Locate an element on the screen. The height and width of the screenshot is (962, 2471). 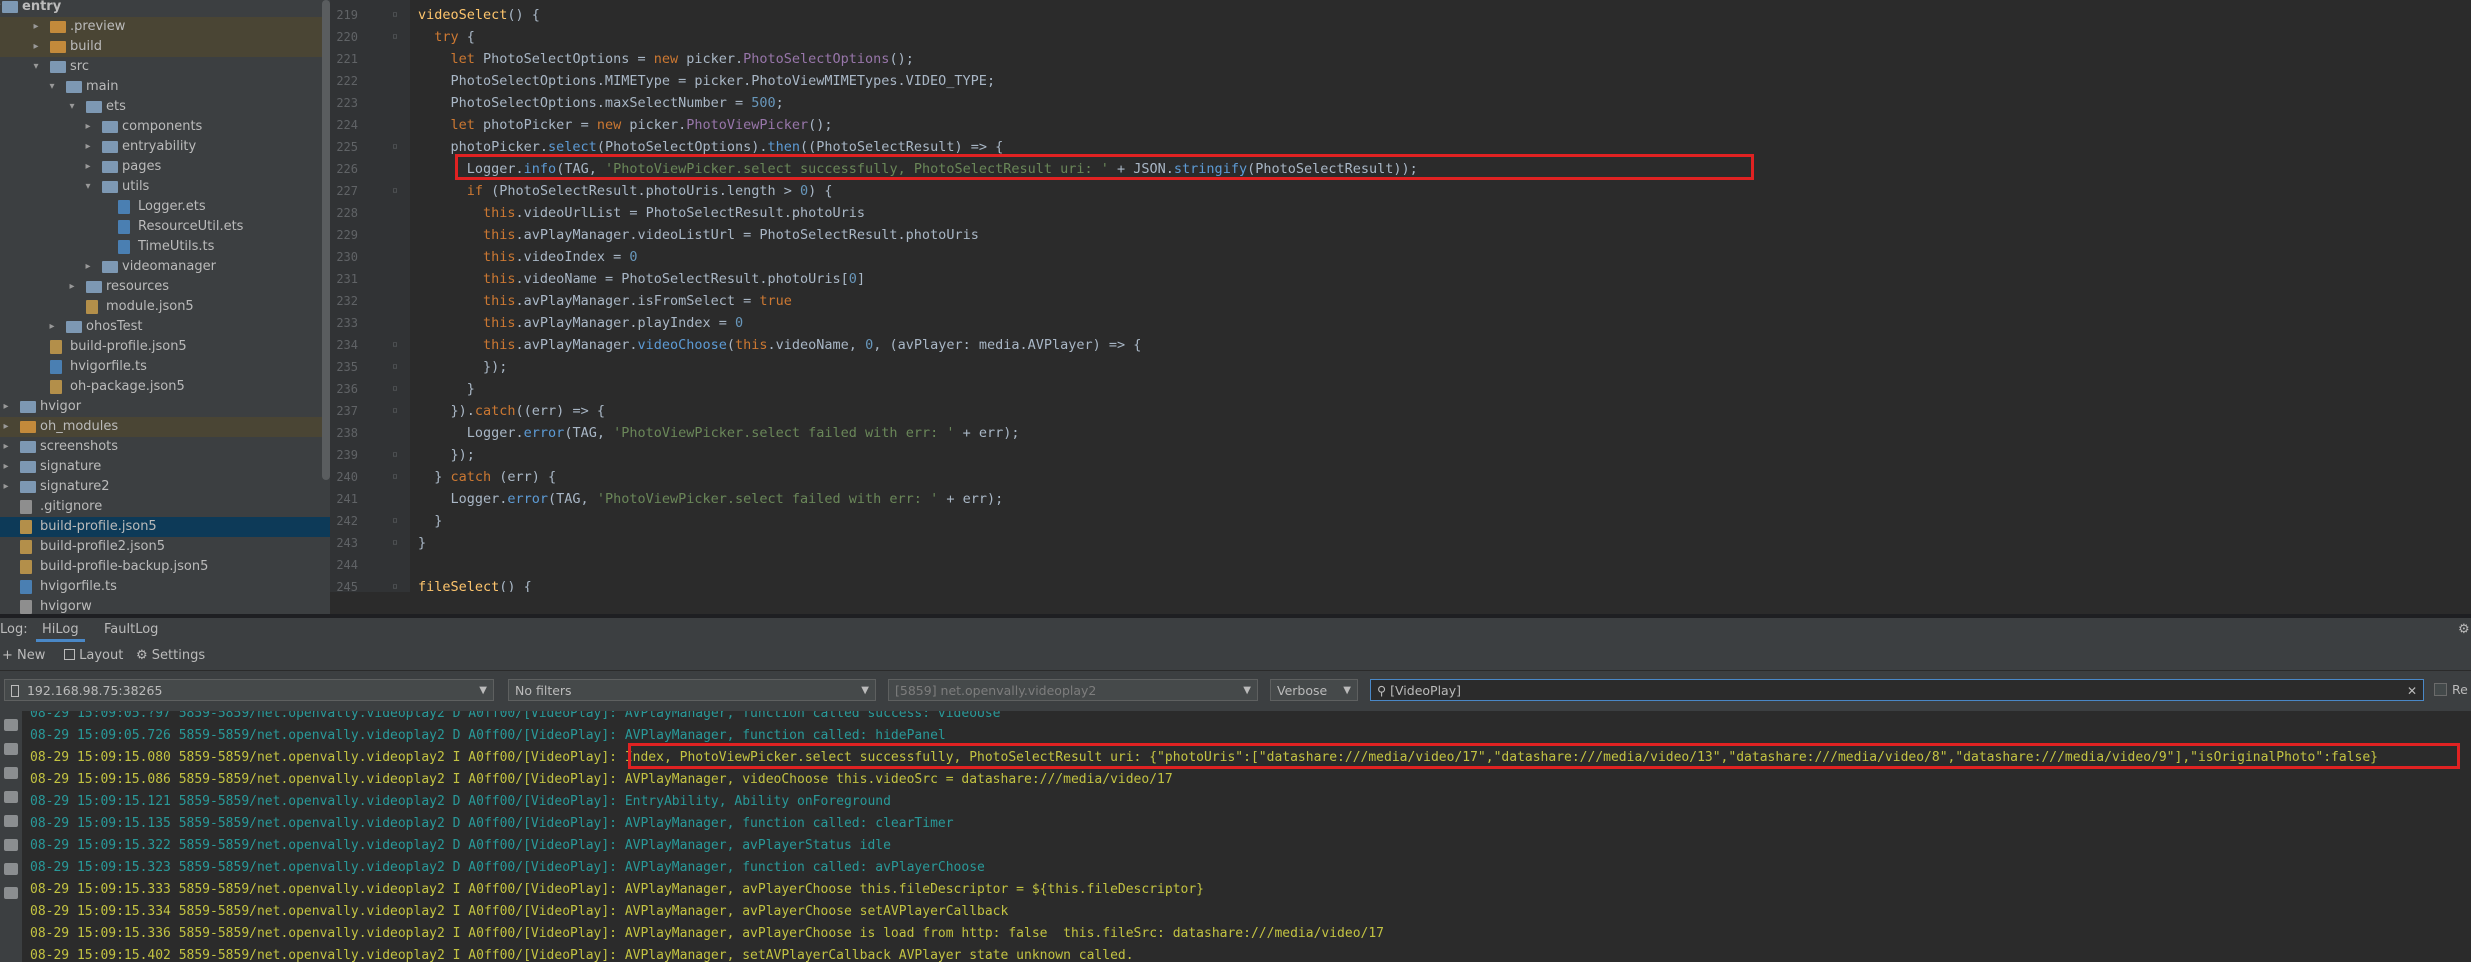
tree-item: ▸ hvigor is located at coordinates (165, 407).